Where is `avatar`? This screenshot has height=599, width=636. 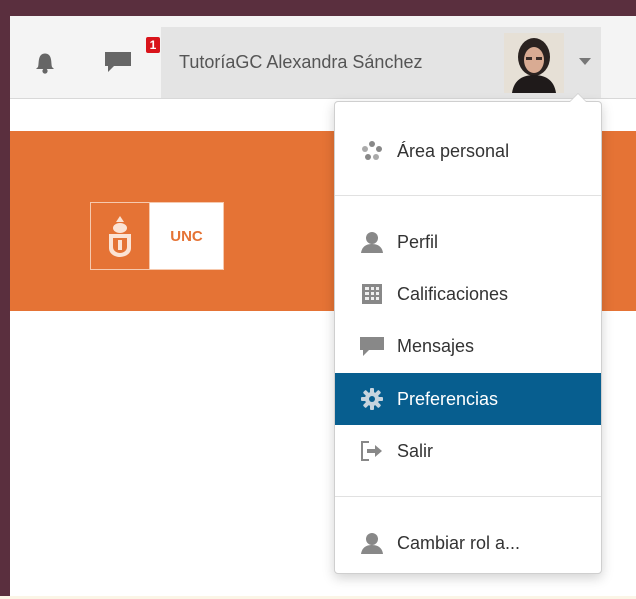 avatar is located at coordinates (534, 63).